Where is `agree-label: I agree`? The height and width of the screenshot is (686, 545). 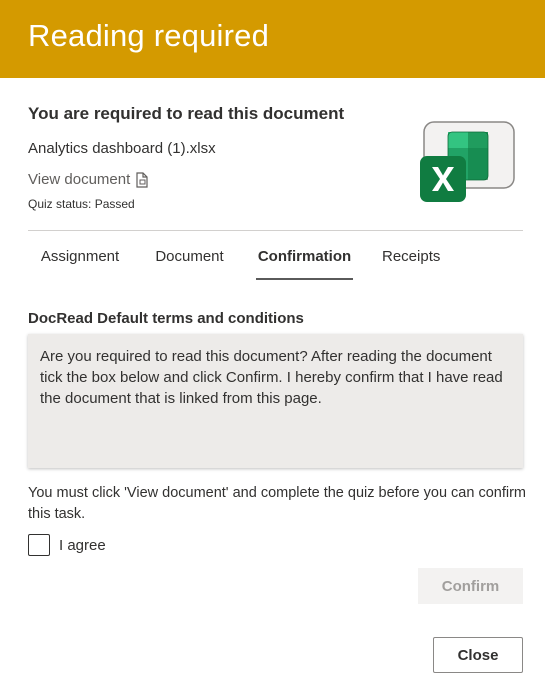
agree-label: I agree is located at coordinates (82, 545).